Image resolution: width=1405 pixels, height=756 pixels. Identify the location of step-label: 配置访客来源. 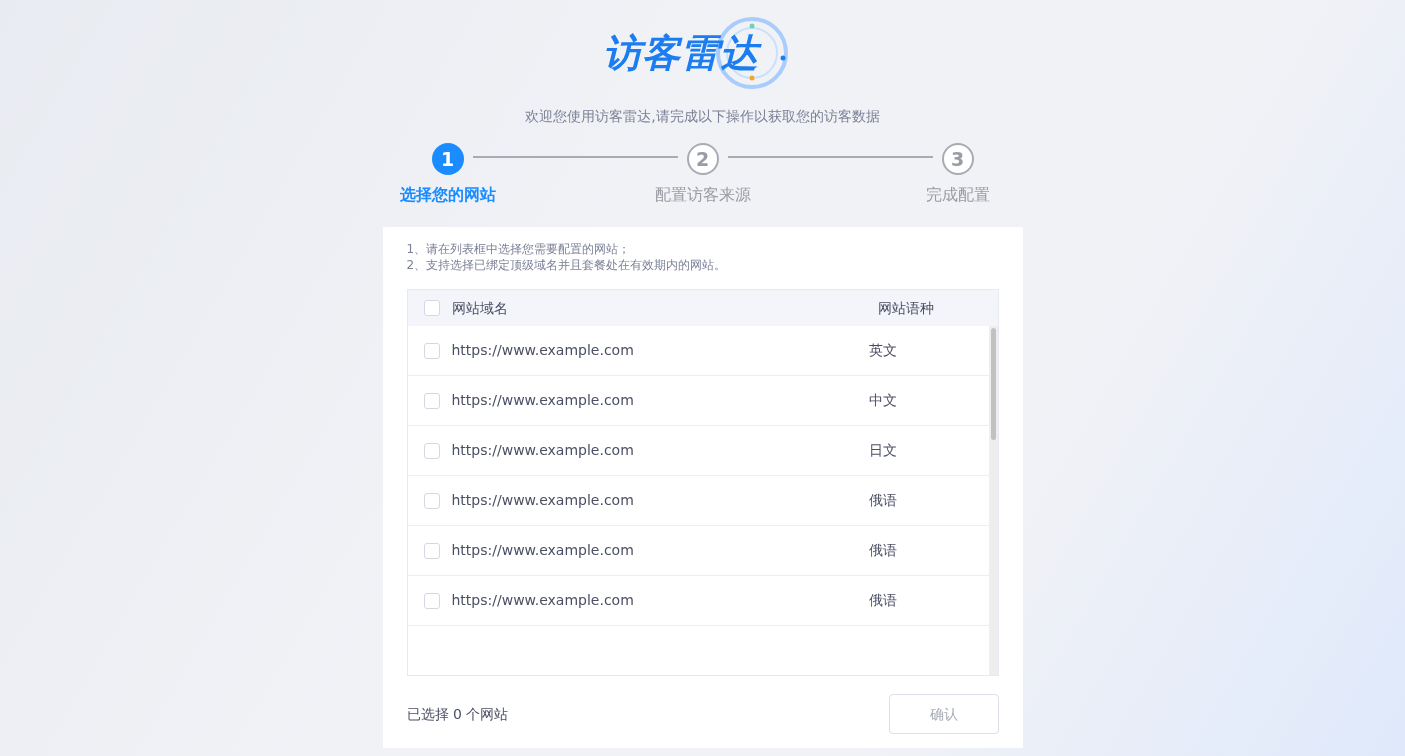
(702, 195).